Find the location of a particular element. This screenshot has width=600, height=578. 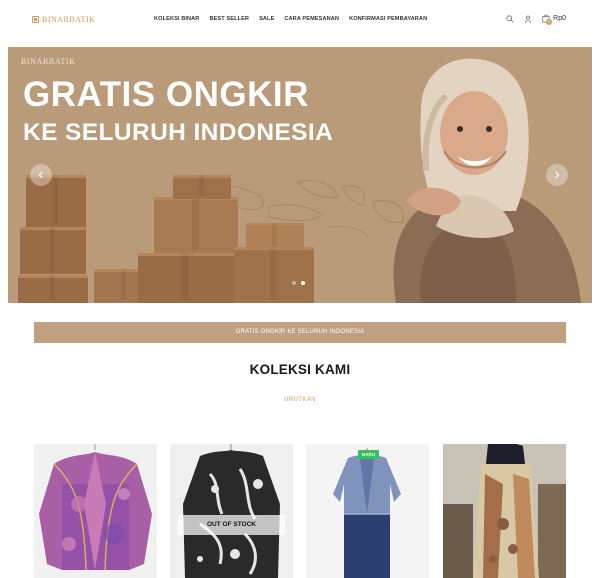

cart-button: 0 Rp0 is located at coordinates (554, 19).